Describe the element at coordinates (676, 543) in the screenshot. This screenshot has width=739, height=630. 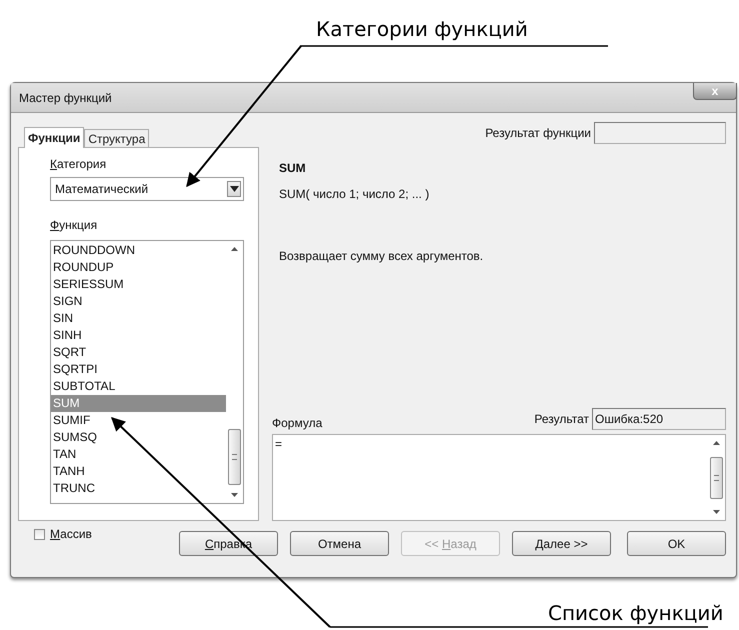
I see `dialog-button: OK` at that location.